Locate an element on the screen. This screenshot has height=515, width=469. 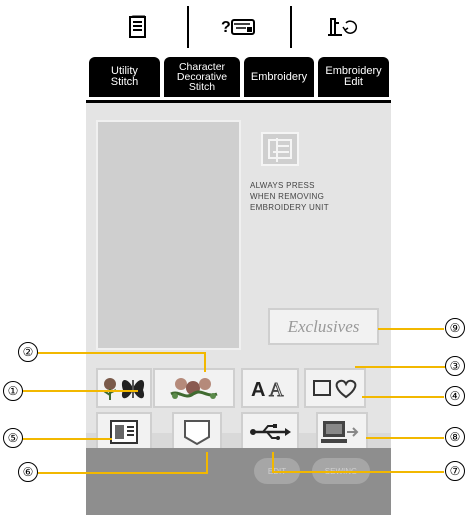
tab-label-line: Embroidery is located at coordinates (279, 76).